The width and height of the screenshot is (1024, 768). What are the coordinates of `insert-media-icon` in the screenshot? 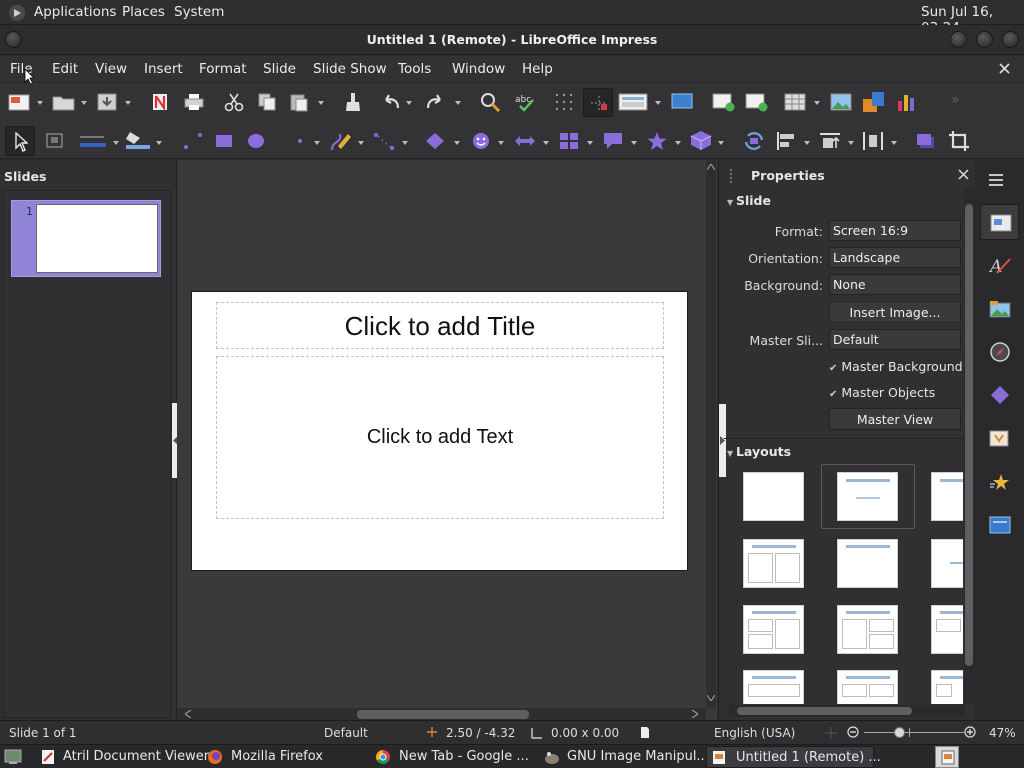 It's located at (874, 102).